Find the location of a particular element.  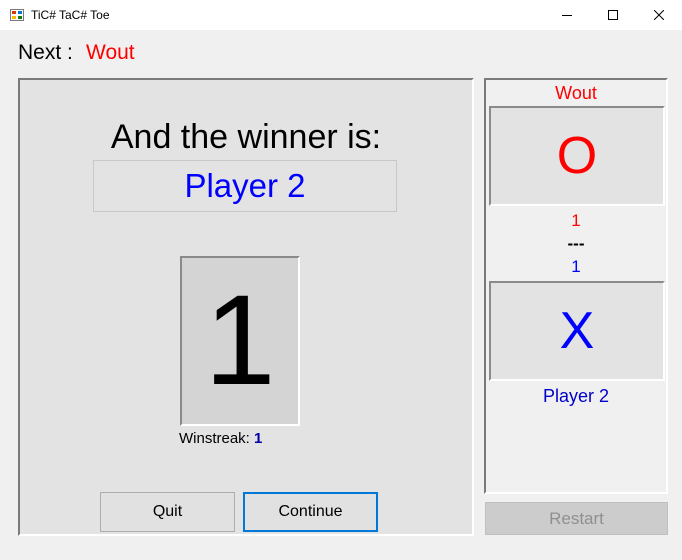

player2-mark: X is located at coordinates (577, 331).